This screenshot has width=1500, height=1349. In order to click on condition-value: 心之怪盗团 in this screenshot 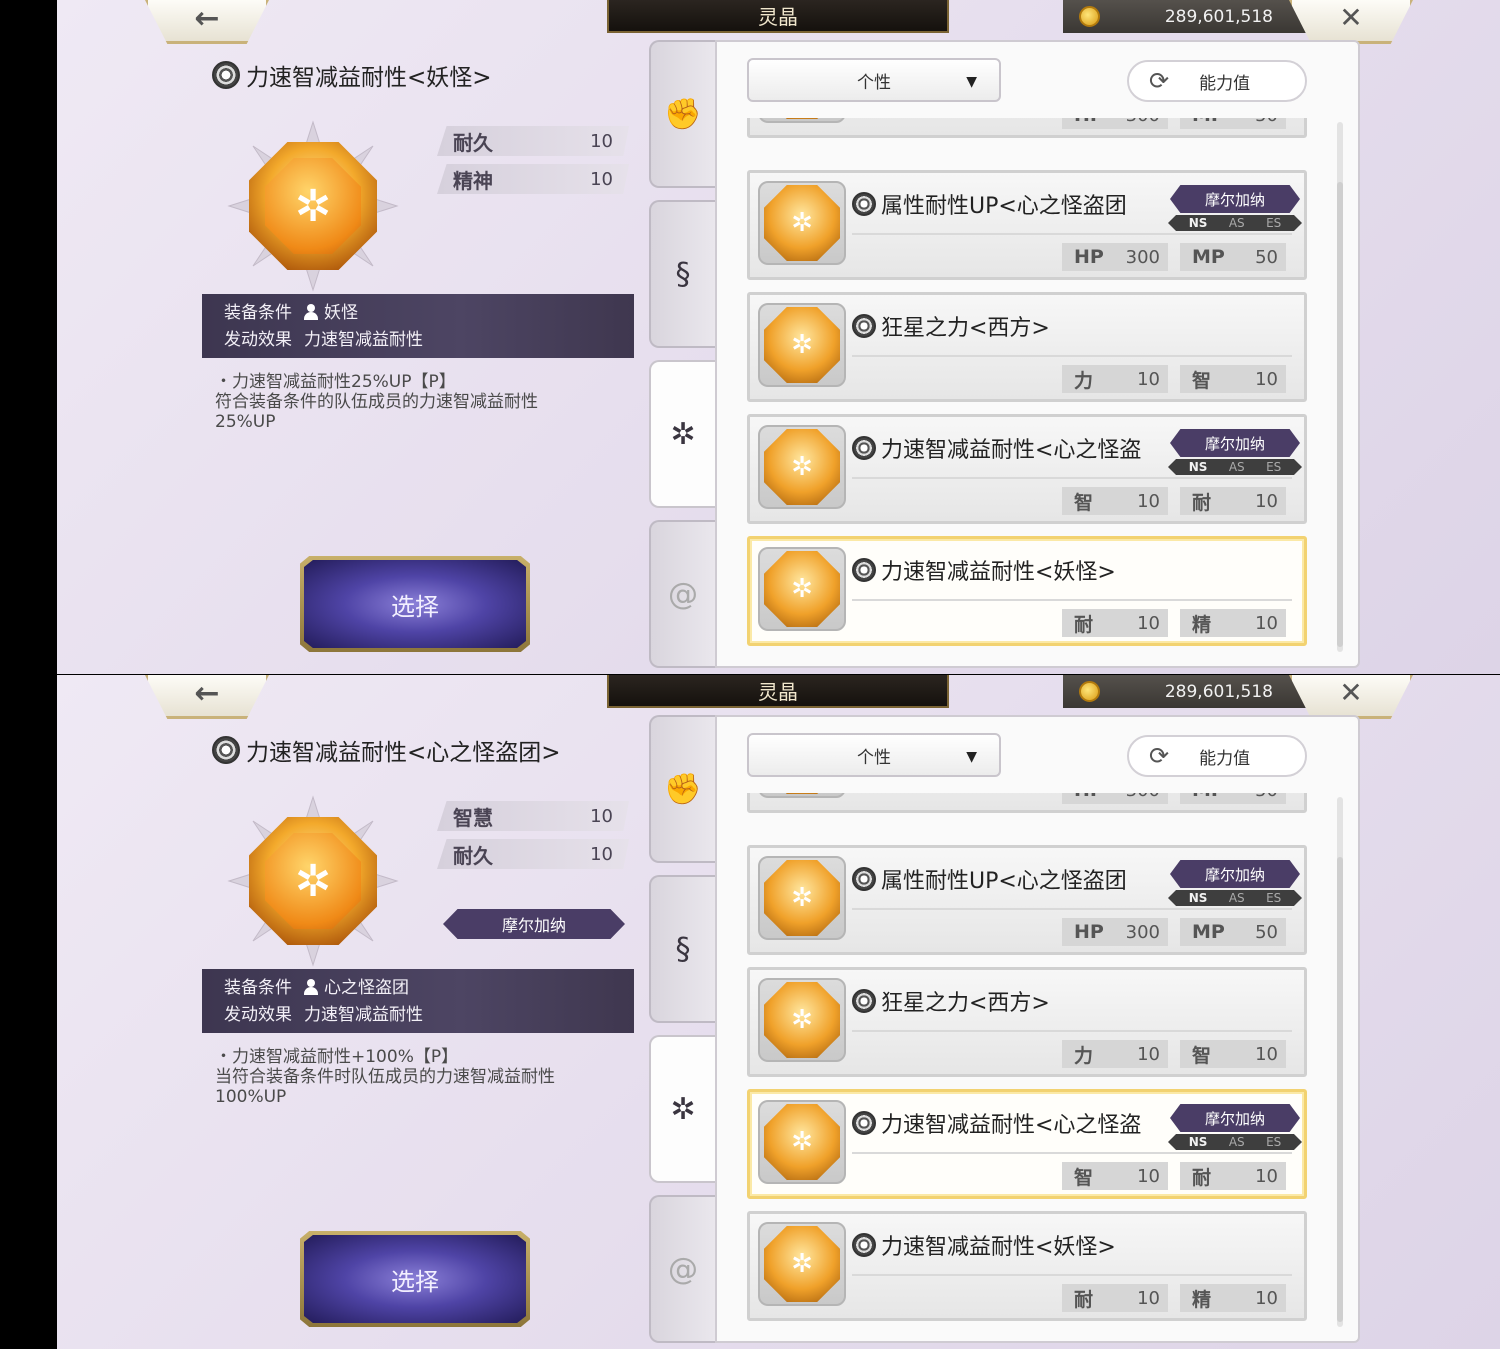, I will do `click(366, 988)`.